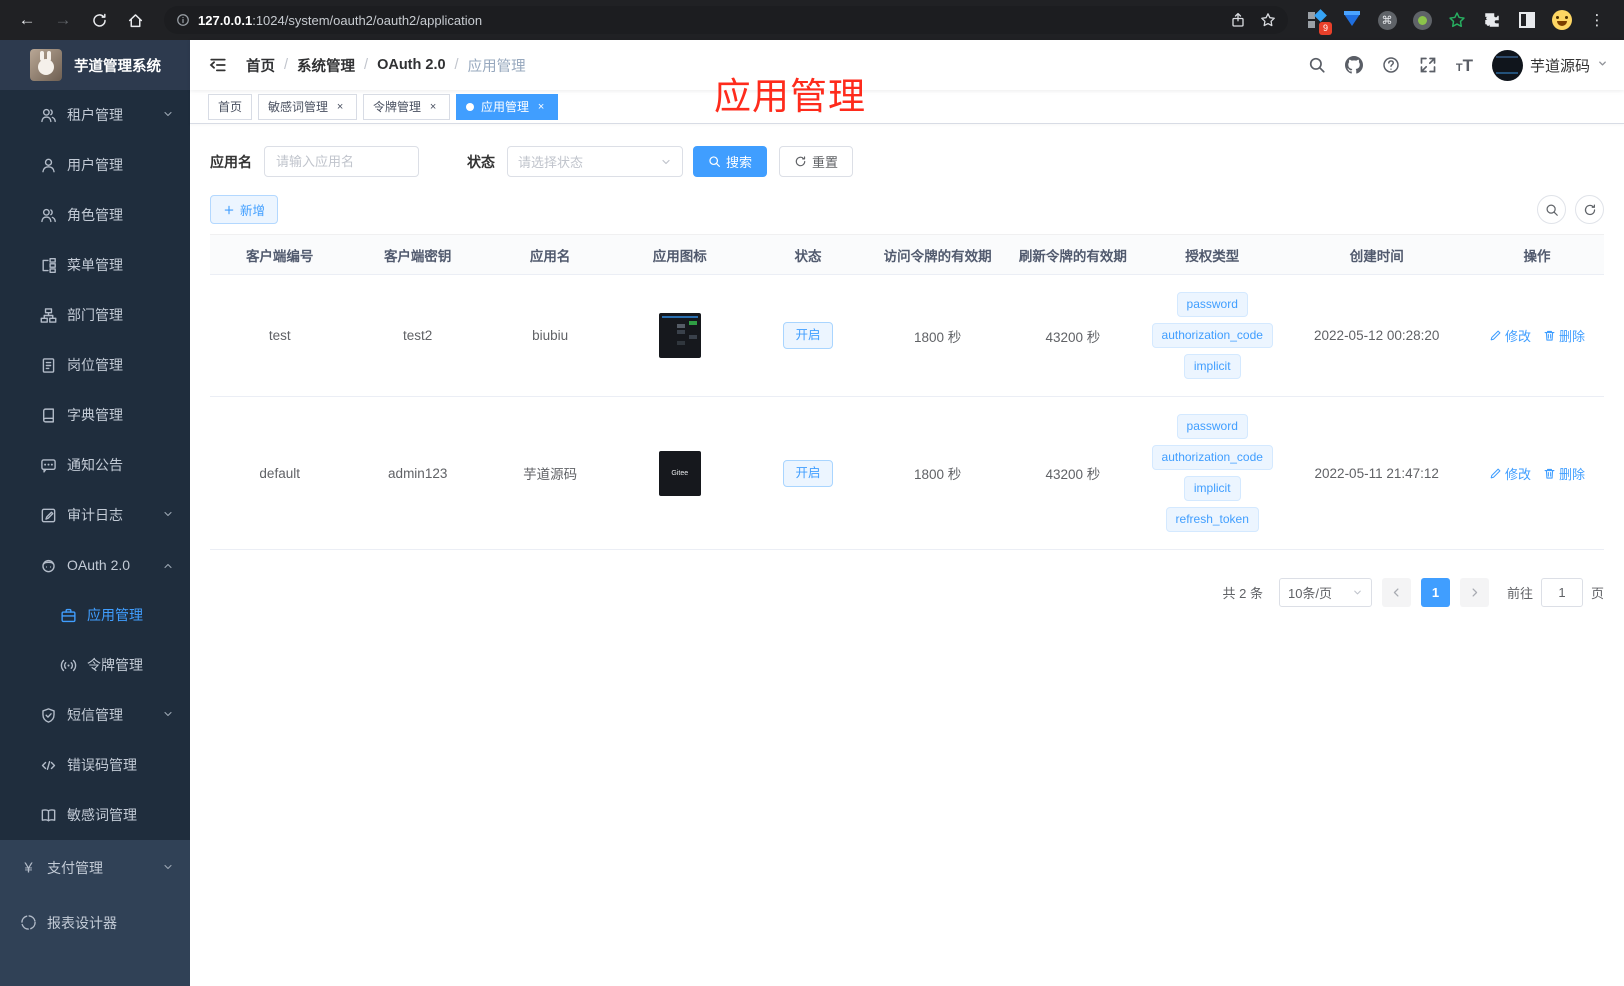 Image resolution: width=1624 pixels, height=986 pixels. I want to click on dark-mode-icon, so click(1527, 20).